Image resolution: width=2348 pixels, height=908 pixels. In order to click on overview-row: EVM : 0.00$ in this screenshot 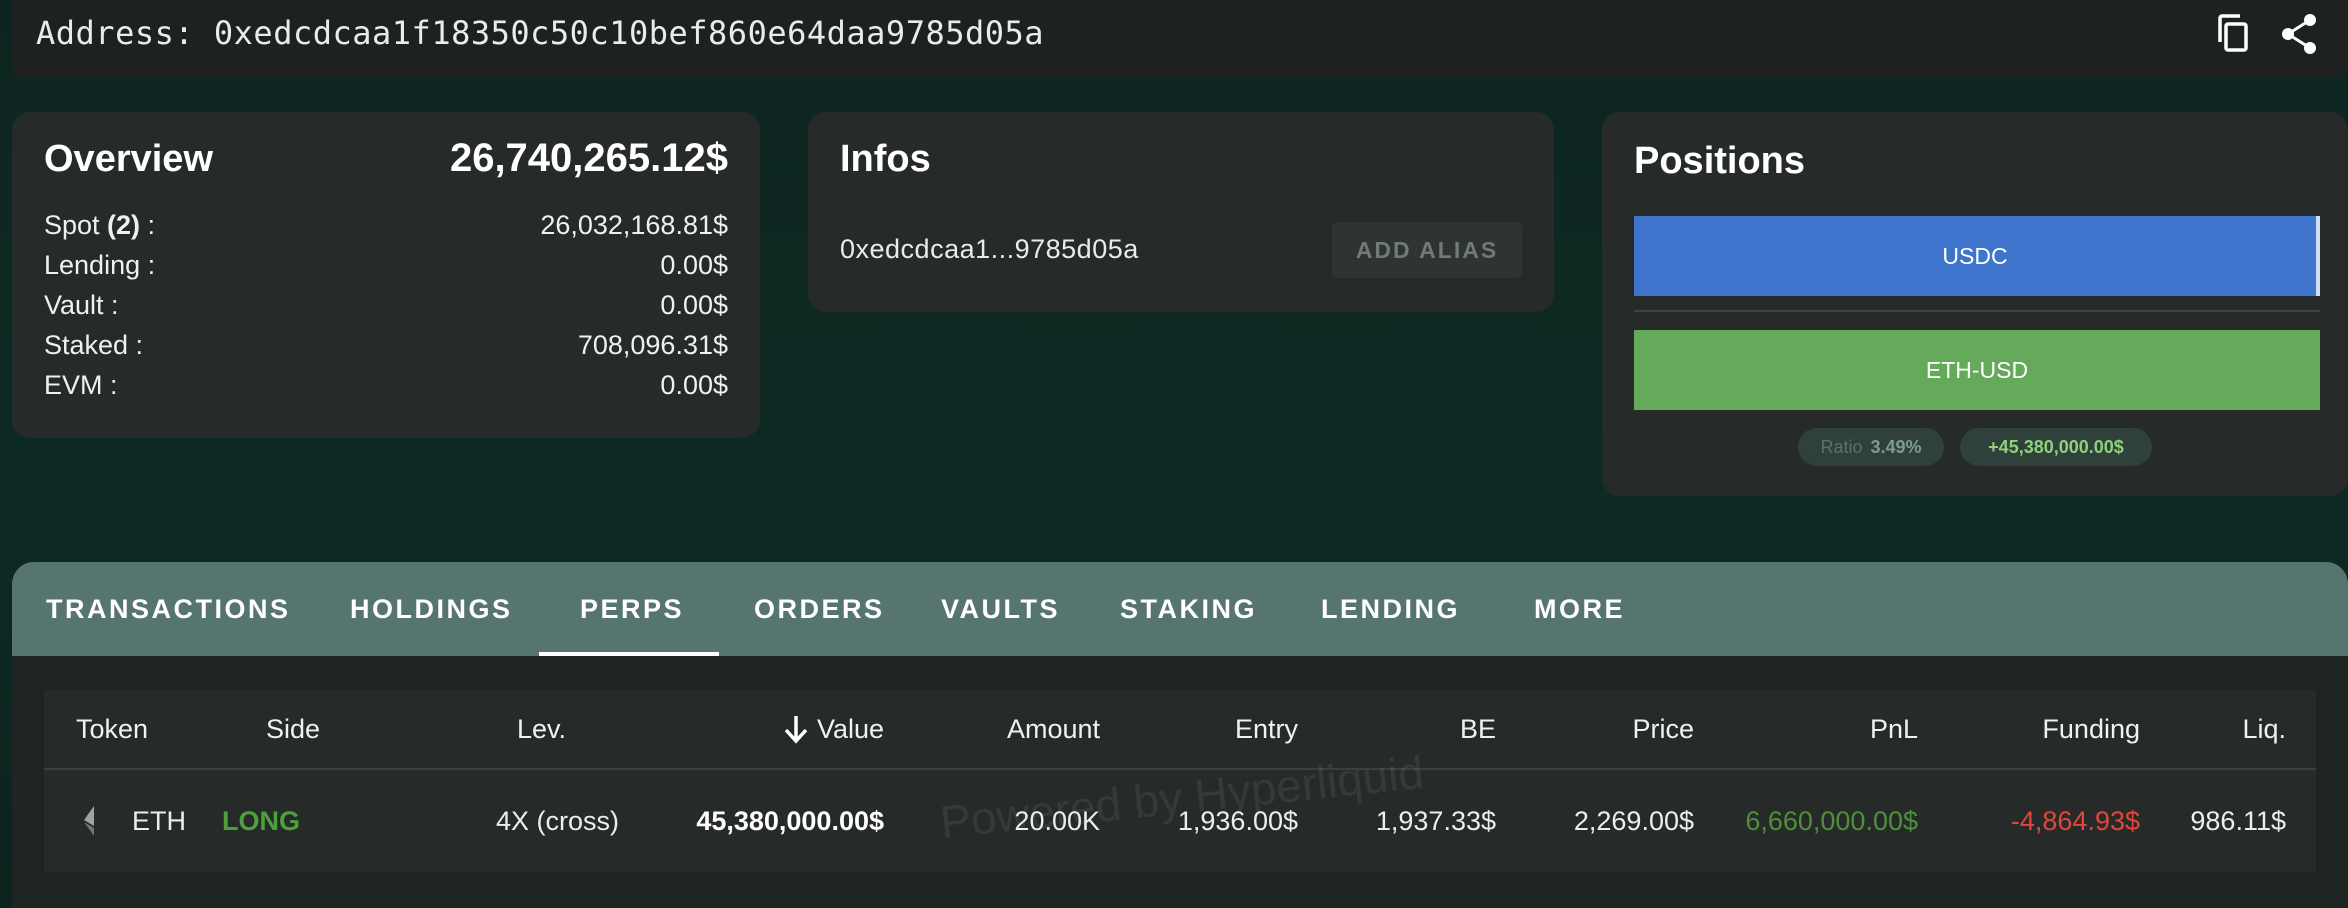, I will do `click(386, 388)`.